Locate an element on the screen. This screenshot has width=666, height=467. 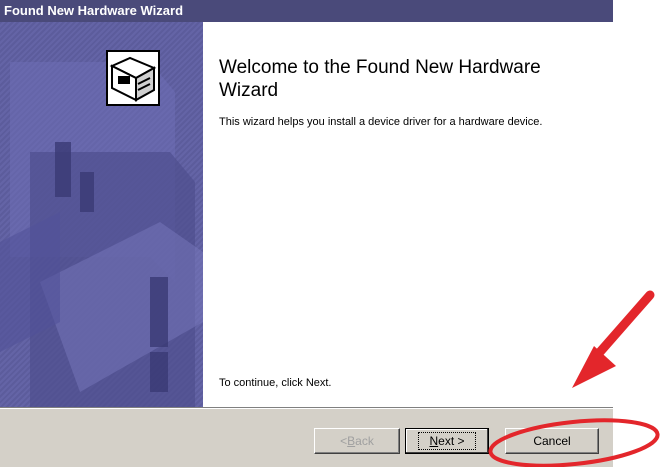
page-margin is located at coordinates (639, 233).